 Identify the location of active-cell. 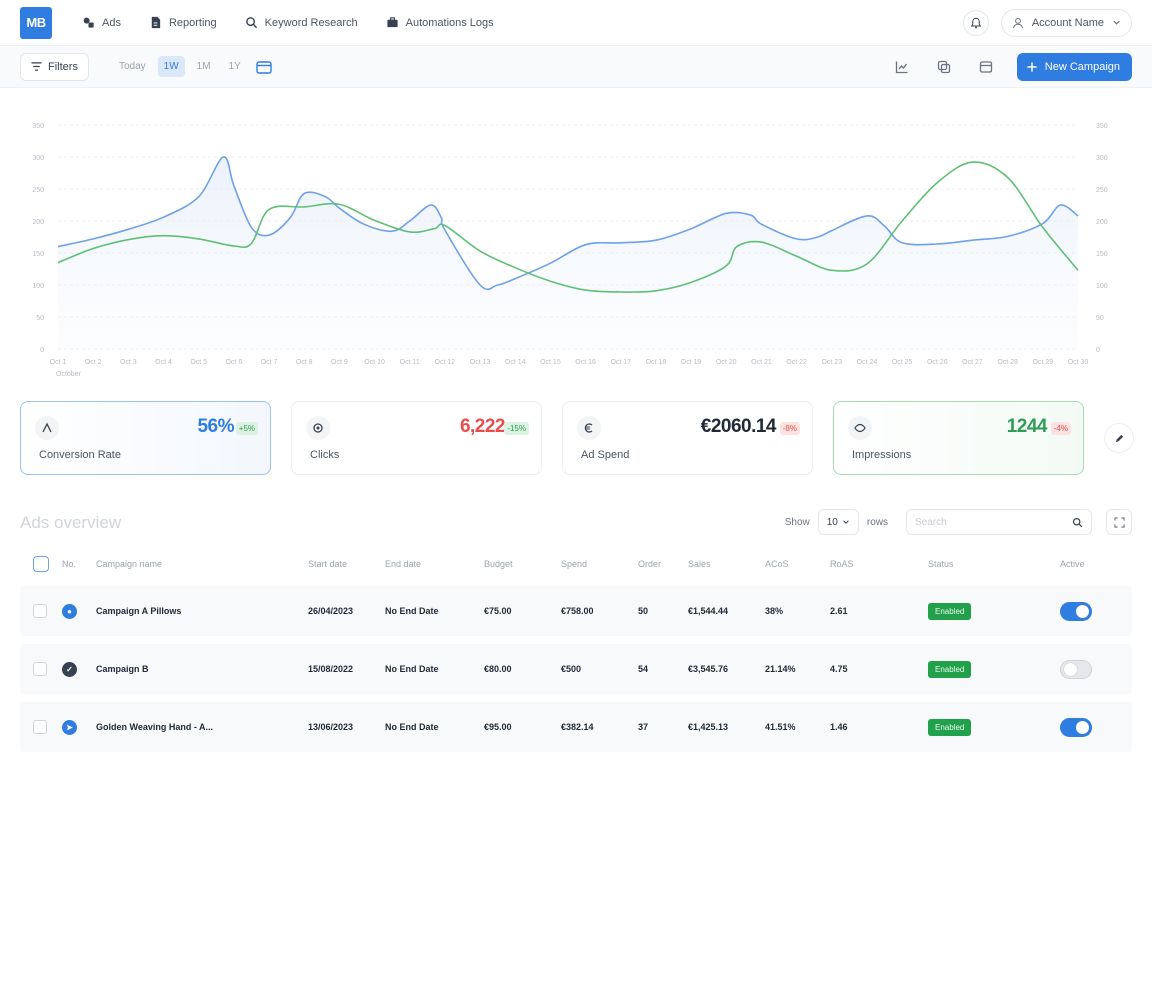
(1090, 669).